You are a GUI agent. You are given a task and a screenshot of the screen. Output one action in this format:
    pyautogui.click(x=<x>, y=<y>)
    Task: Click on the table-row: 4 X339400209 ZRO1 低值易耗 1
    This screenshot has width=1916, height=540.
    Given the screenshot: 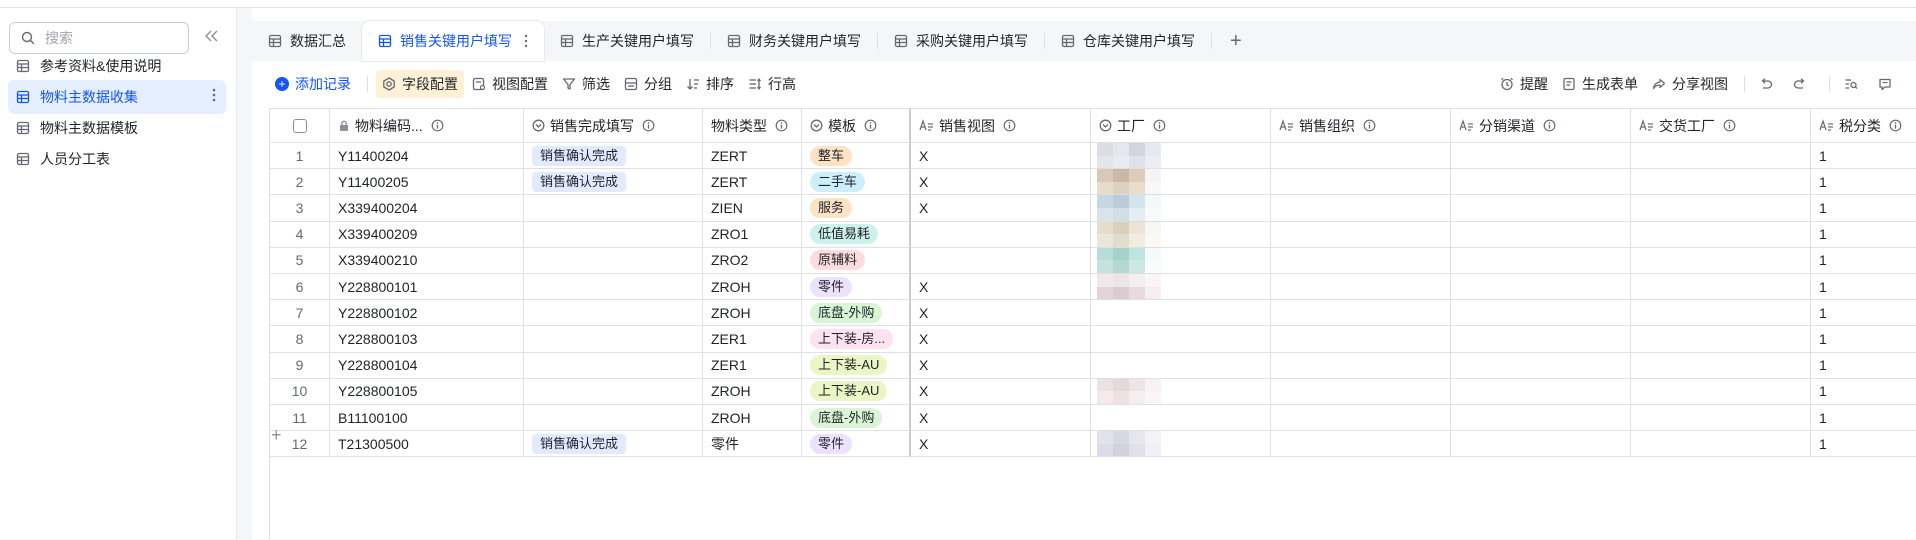 What is the action you would take?
    pyautogui.click(x=1093, y=234)
    